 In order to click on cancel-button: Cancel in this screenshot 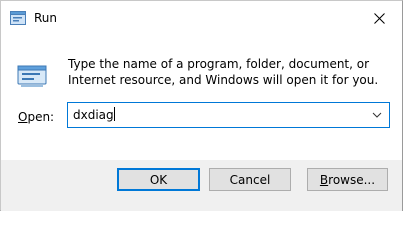, I will do `click(250, 179)`.